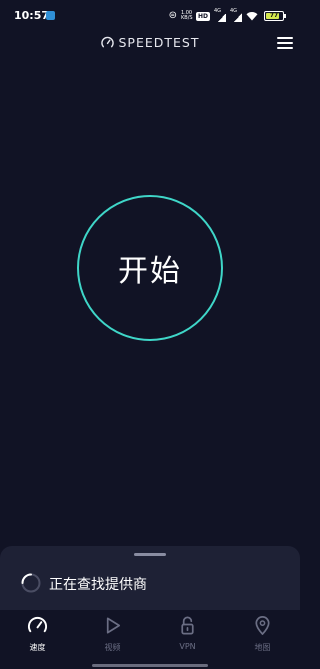 This screenshot has height=669, width=320. I want to click on play-icon, so click(113, 625).